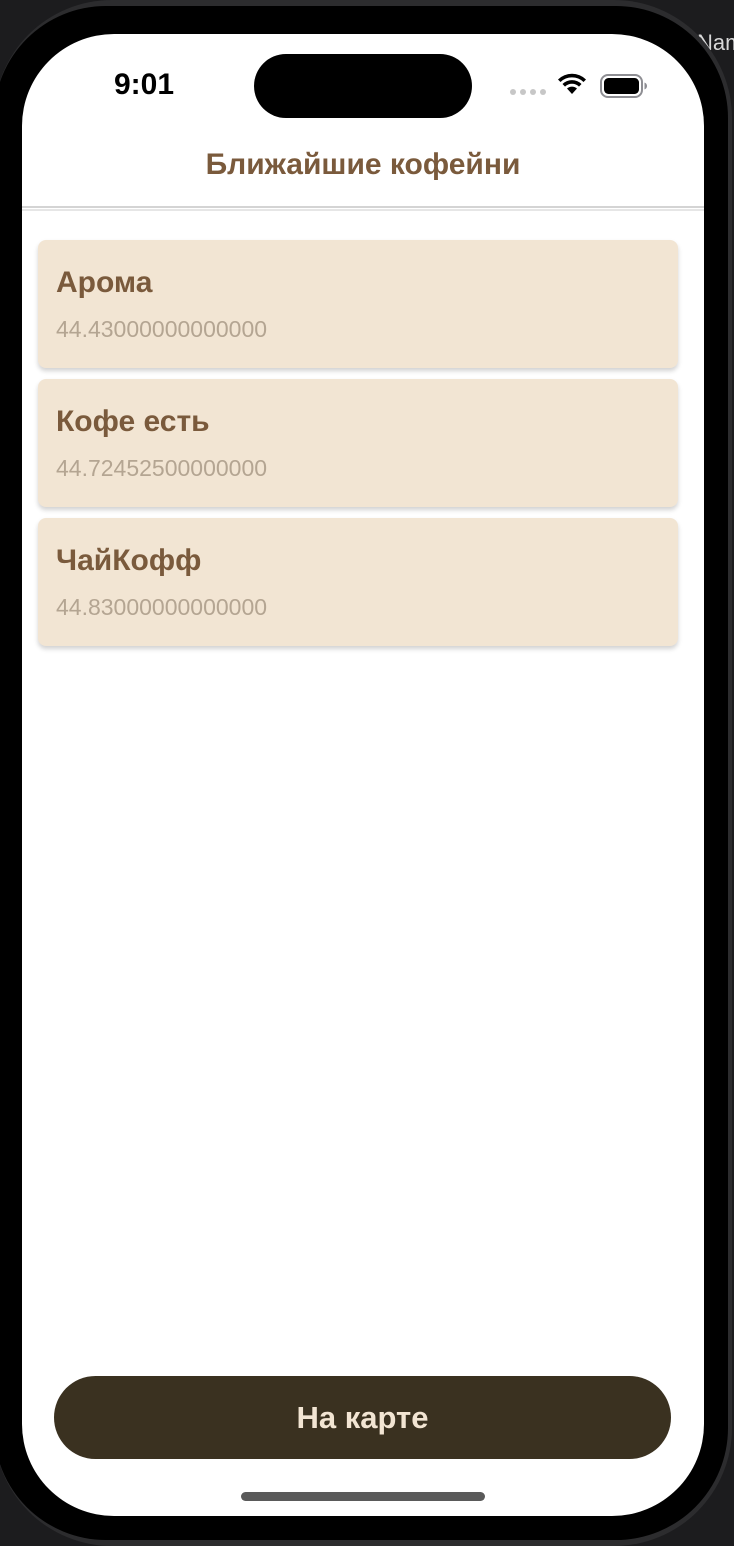 The height and width of the screenshot is (1546, 734). Describe the element at coordinates (162, 468) in the screenshot. I see `cafe-value: 44.72452500000000` at that location.